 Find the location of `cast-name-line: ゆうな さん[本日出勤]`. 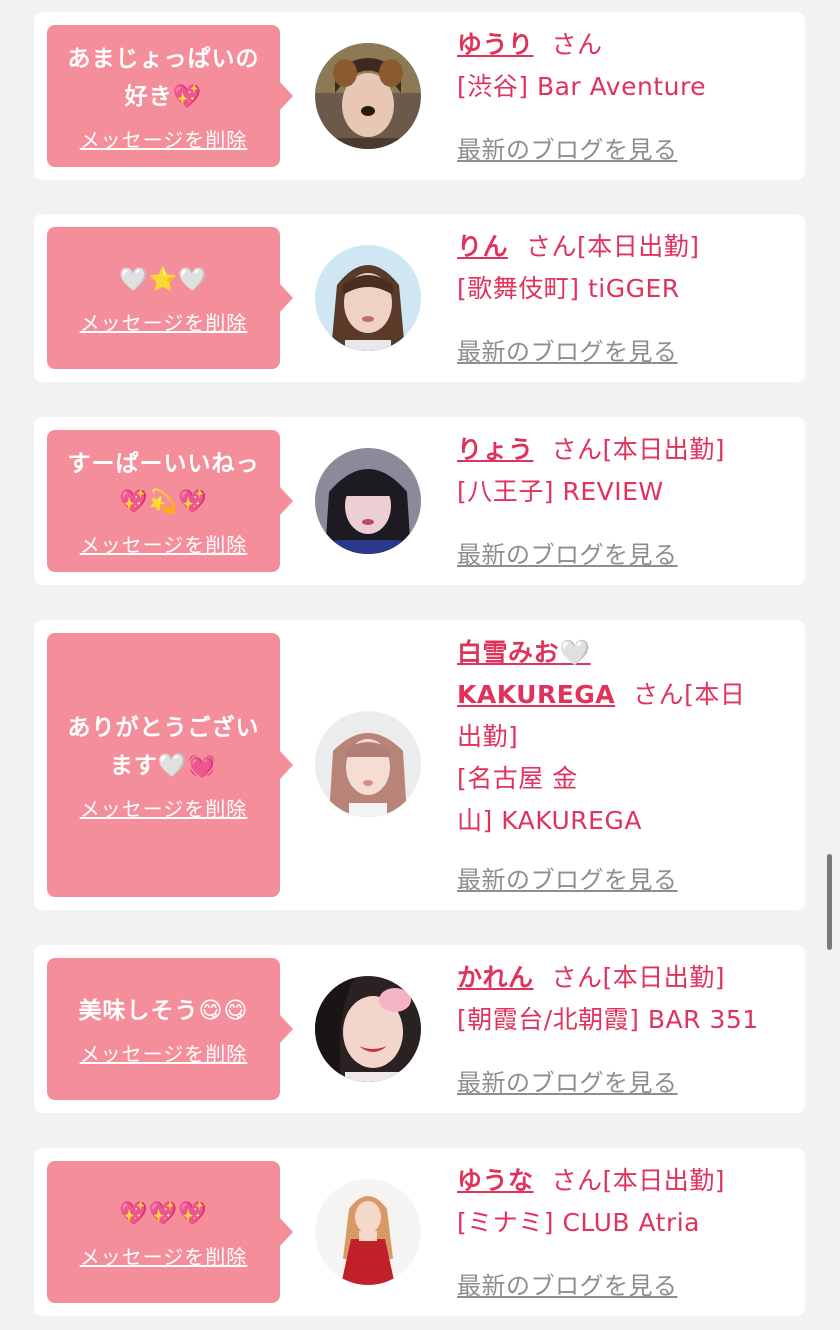

cast-name-line: ゆうな さん[本日出勤] is located at coordinates (625, 1181).